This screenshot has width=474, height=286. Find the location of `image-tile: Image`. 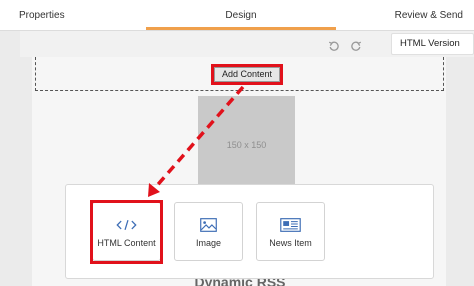

image-tile: Image is located at coordinates (208, 231).